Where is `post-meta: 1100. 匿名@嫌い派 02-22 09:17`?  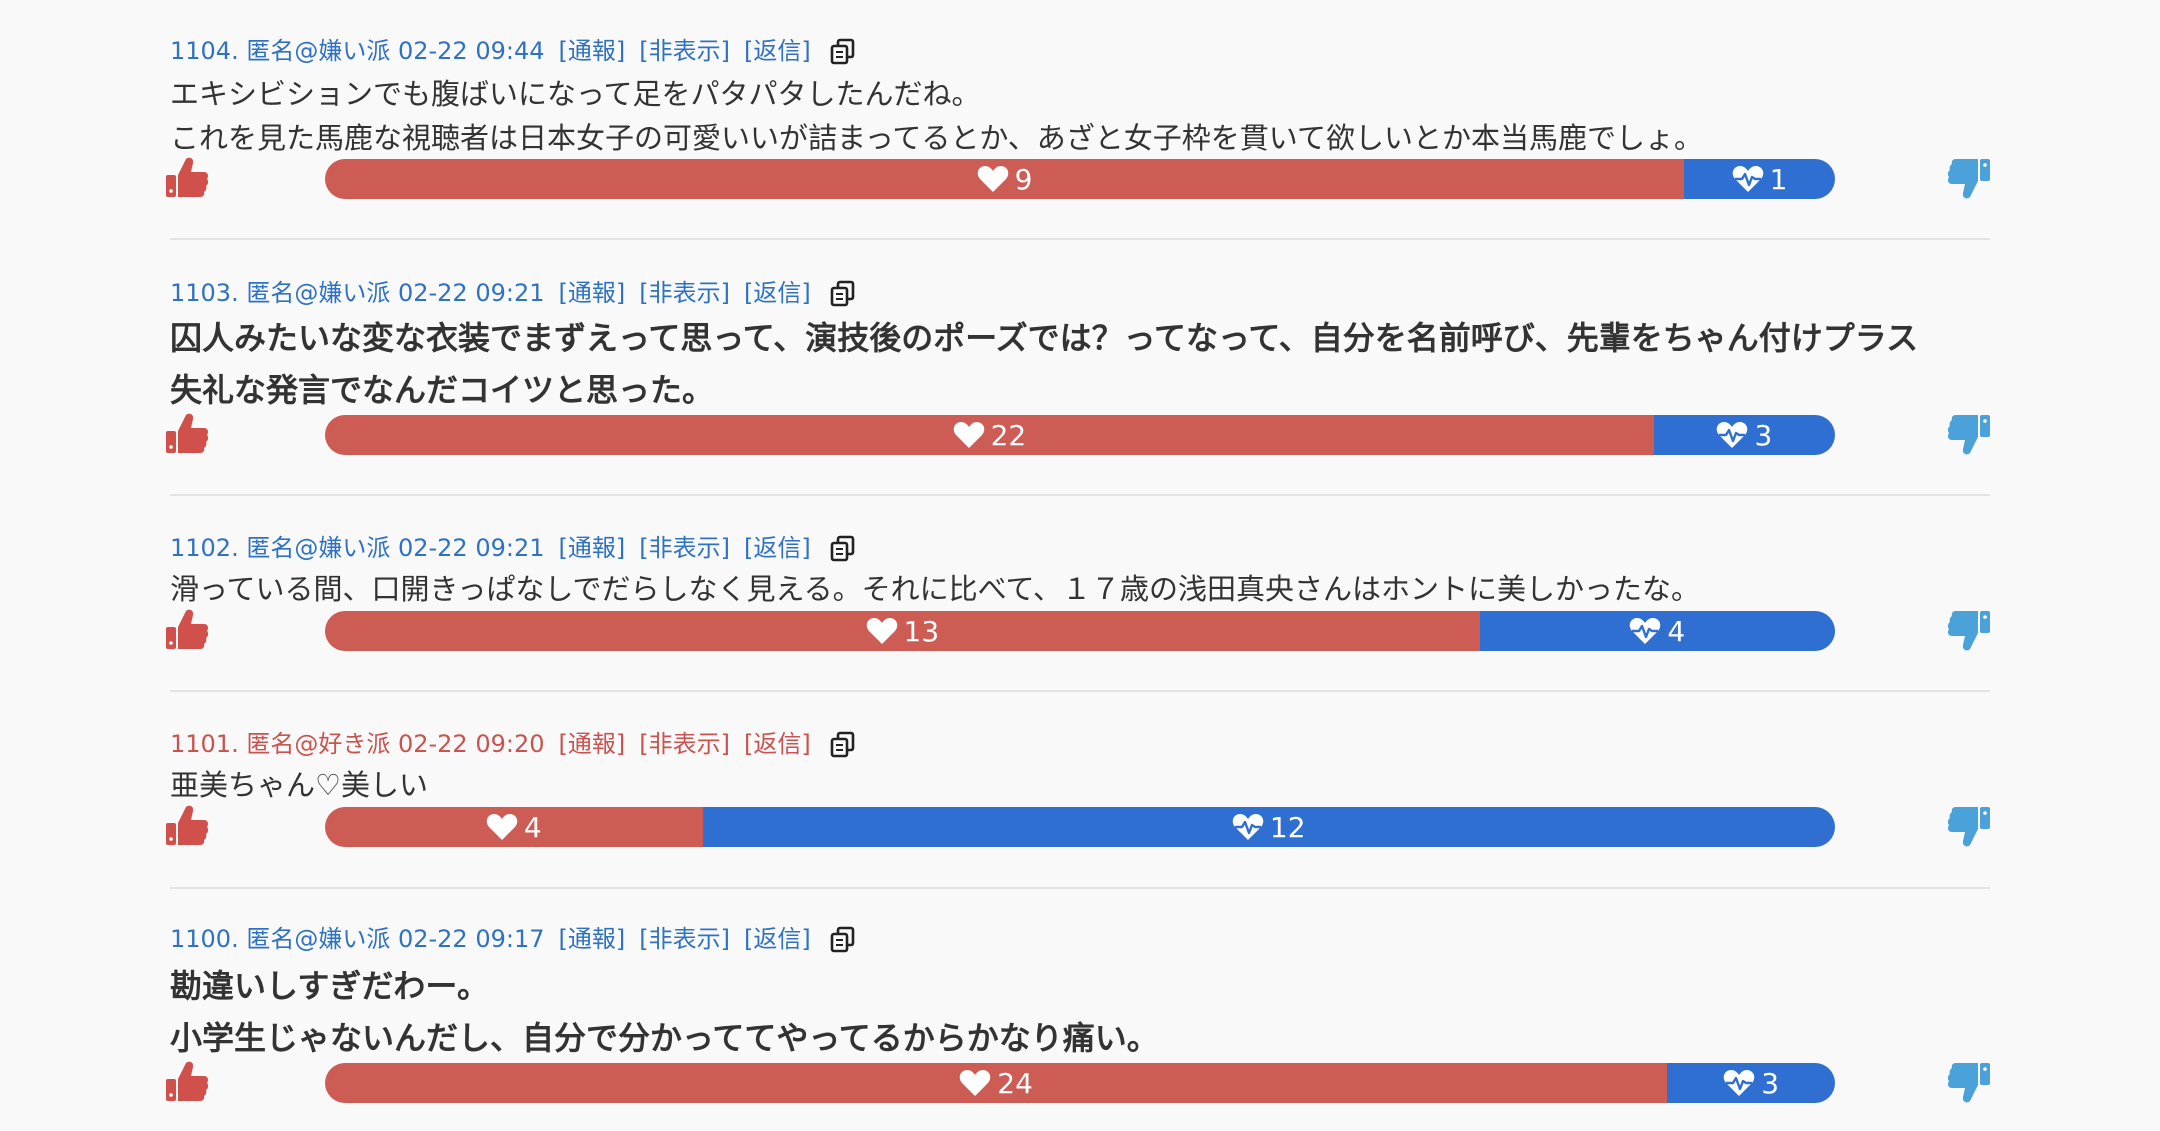 post-meta: 1100. 匿名@嫌い派 02-22 09:17 is located at coordinates (357, 939).